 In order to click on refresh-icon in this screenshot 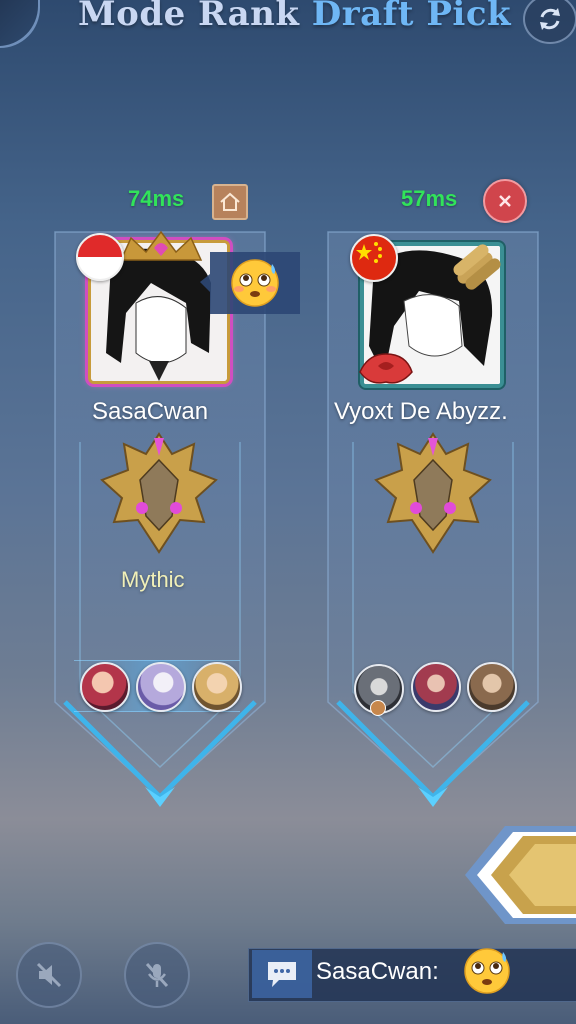, I will do `click(550, 19)`.